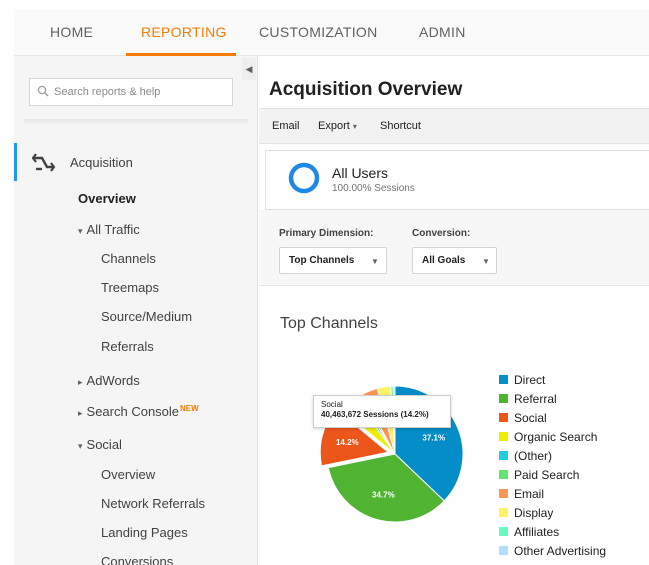 The height and width of the screenshot is (565, 649). I want to click on segment-percentage: 100.00% Sessions, so click(373, 188).